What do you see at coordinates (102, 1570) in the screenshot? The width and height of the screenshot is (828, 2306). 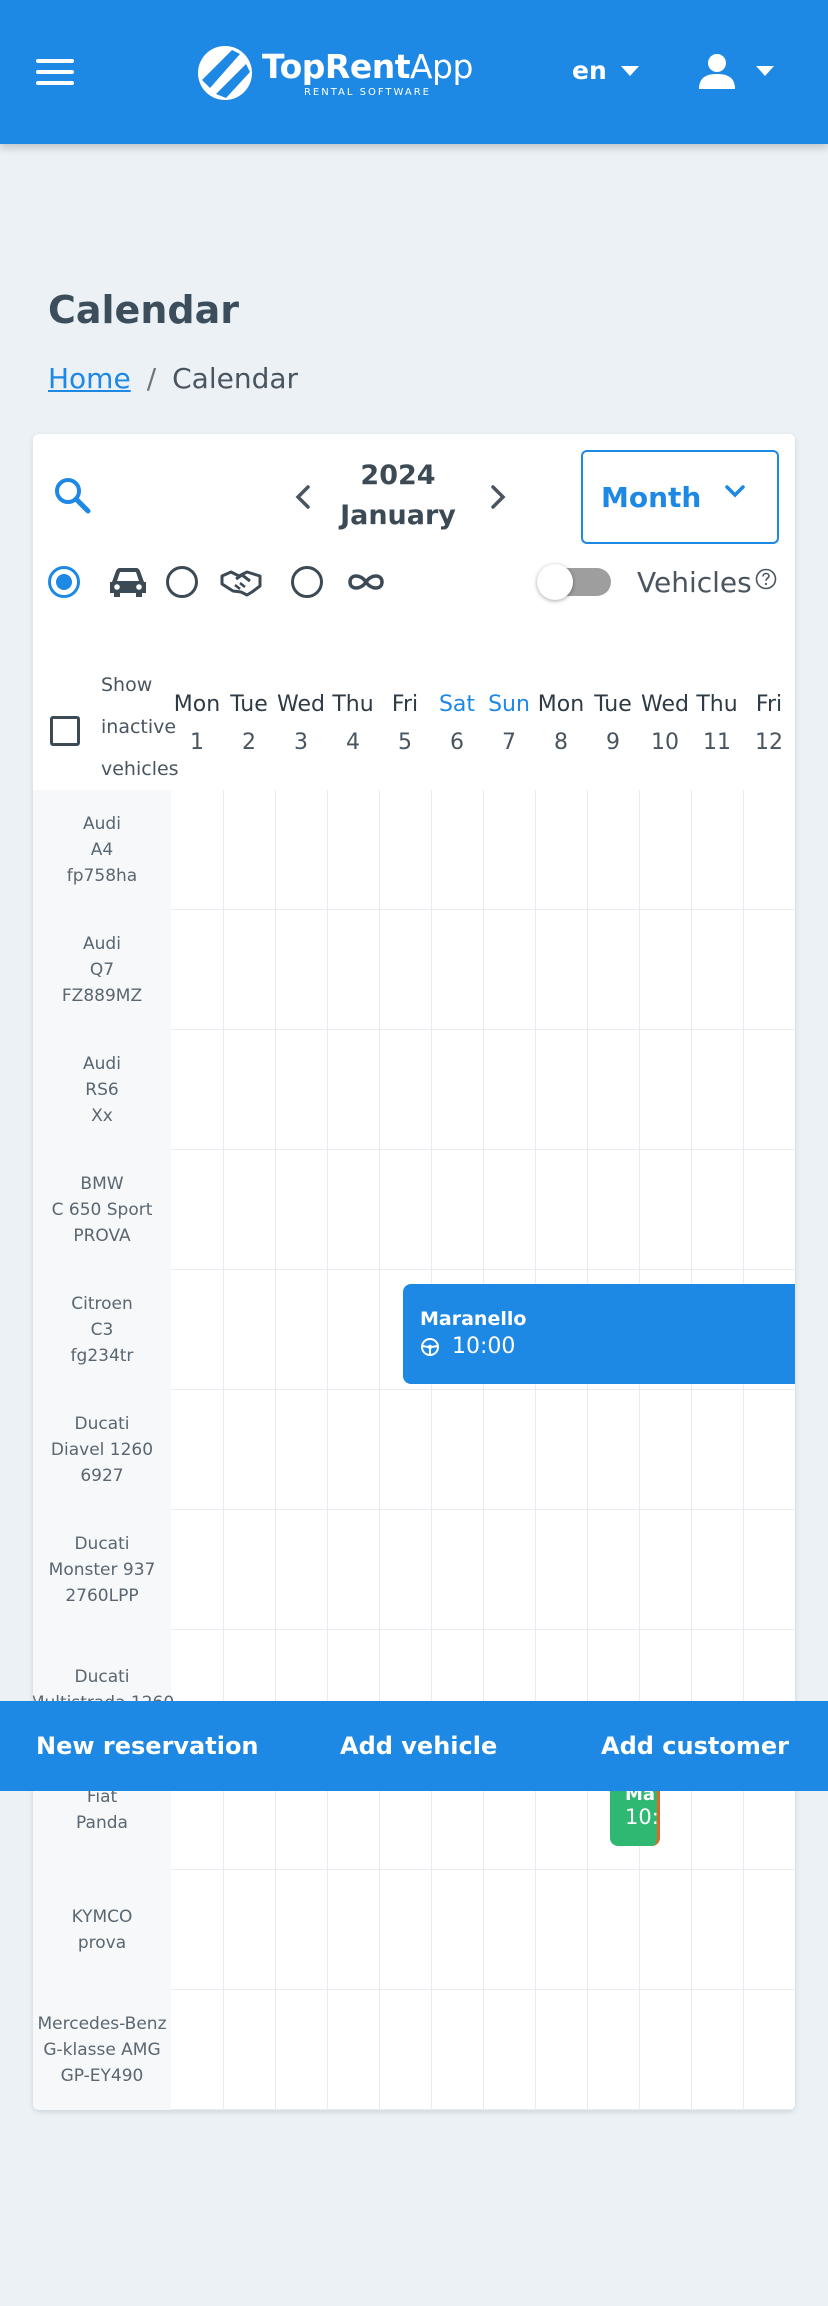 I see `vehicle-label: Ducati Monster 937 2760LPP` at bounding box center [102, 1570].